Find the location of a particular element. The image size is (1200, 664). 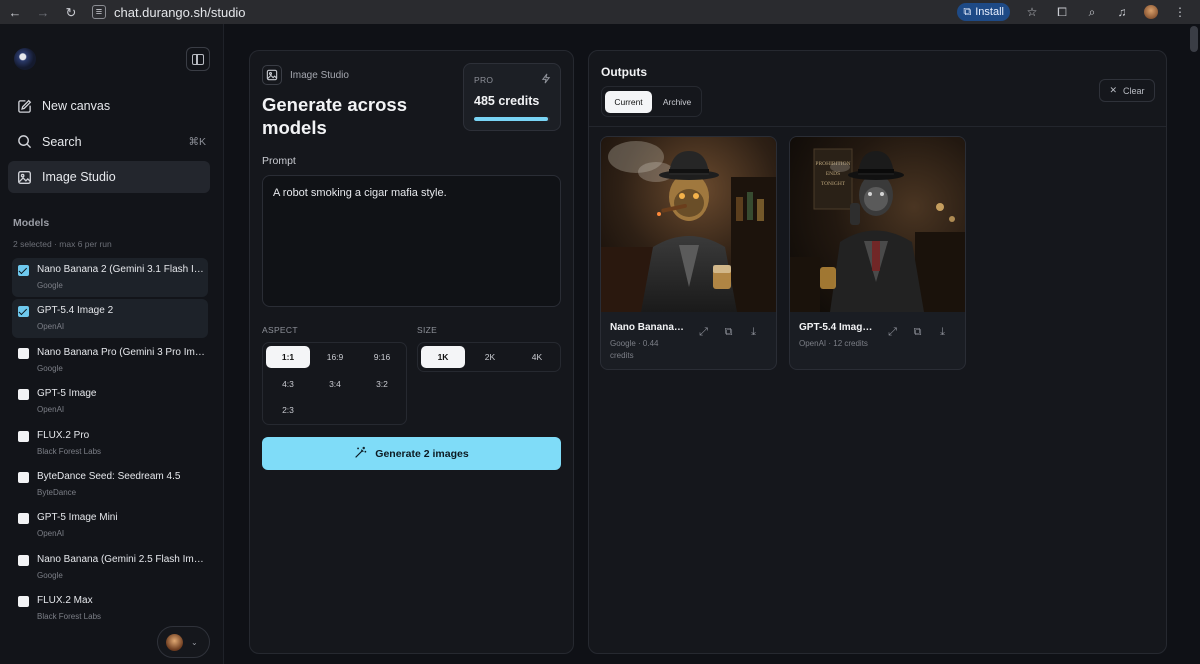

extensions-icon: ⧠ is located at coordinates (1062, 12).